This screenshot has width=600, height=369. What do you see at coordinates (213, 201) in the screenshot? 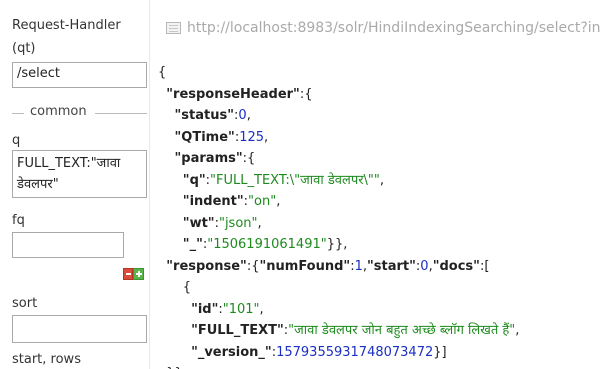
I see `json-key-indent: "indent"` at bounding box center [213, 201].